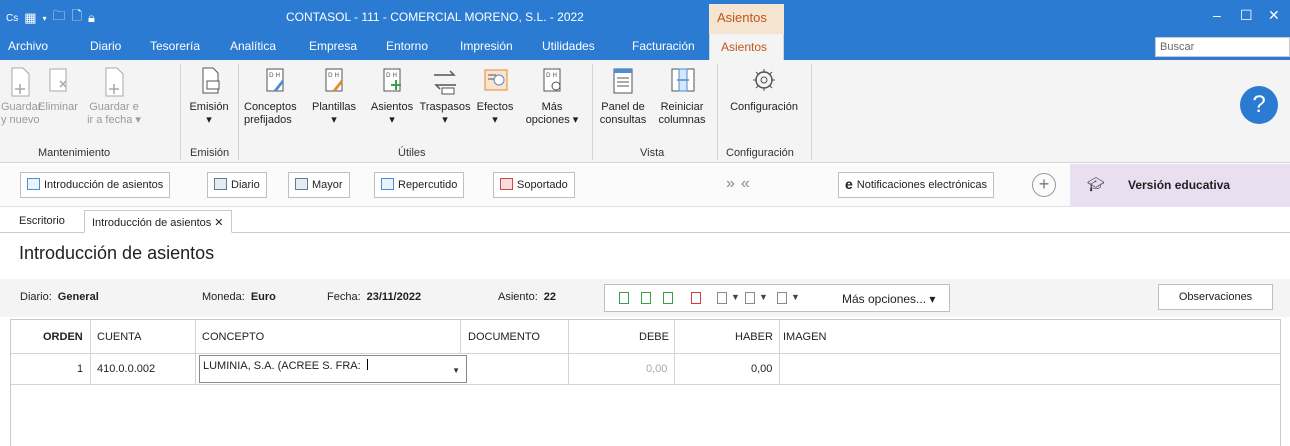 The height and width of the screenshot is (446, 1290). Describe the element at coordinates (782, 298) in the screenshot. I see `document-attach-icon` at that location.